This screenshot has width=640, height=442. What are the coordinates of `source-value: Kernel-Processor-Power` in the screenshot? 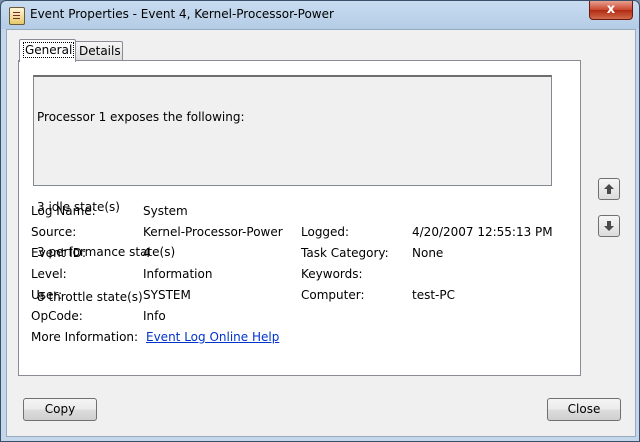 It's located at (213, 232).